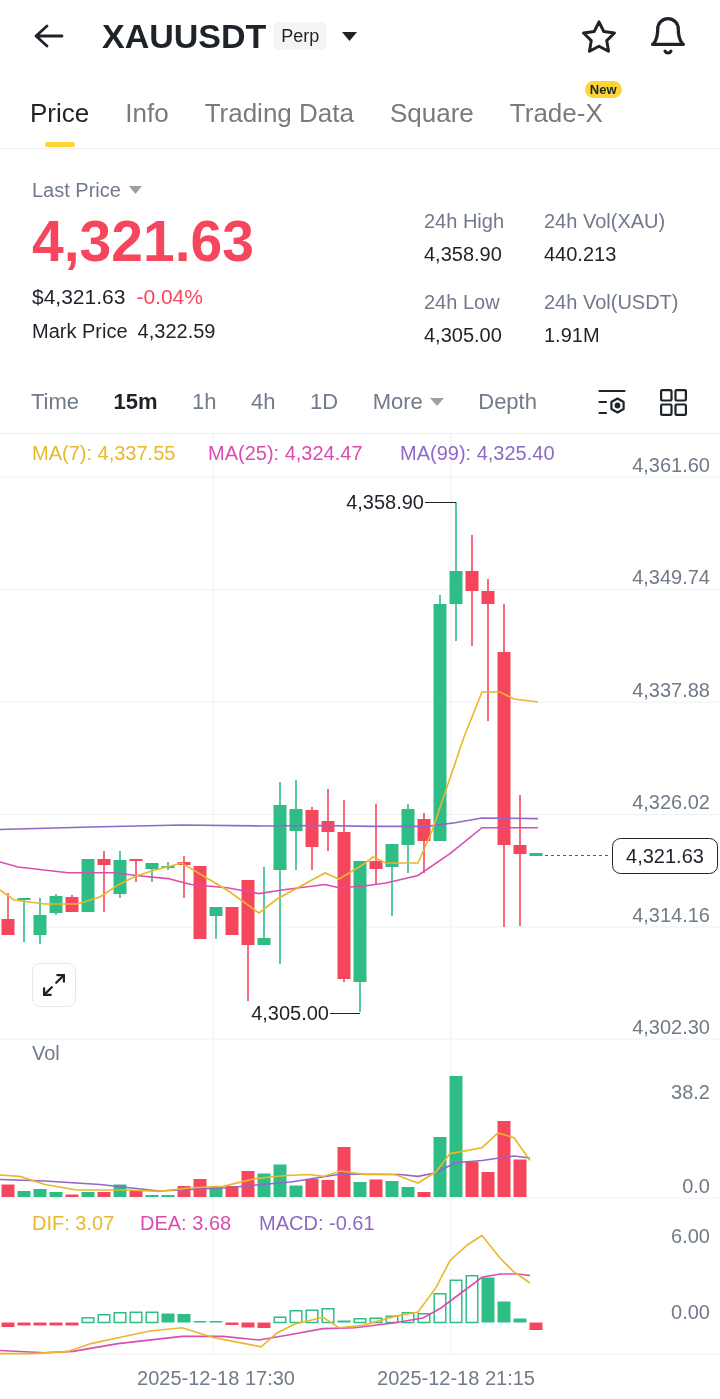  Describe the element at coordinates (665, 856) in the screenshot. I see `current-price-tag: 4,321.63` at that location.